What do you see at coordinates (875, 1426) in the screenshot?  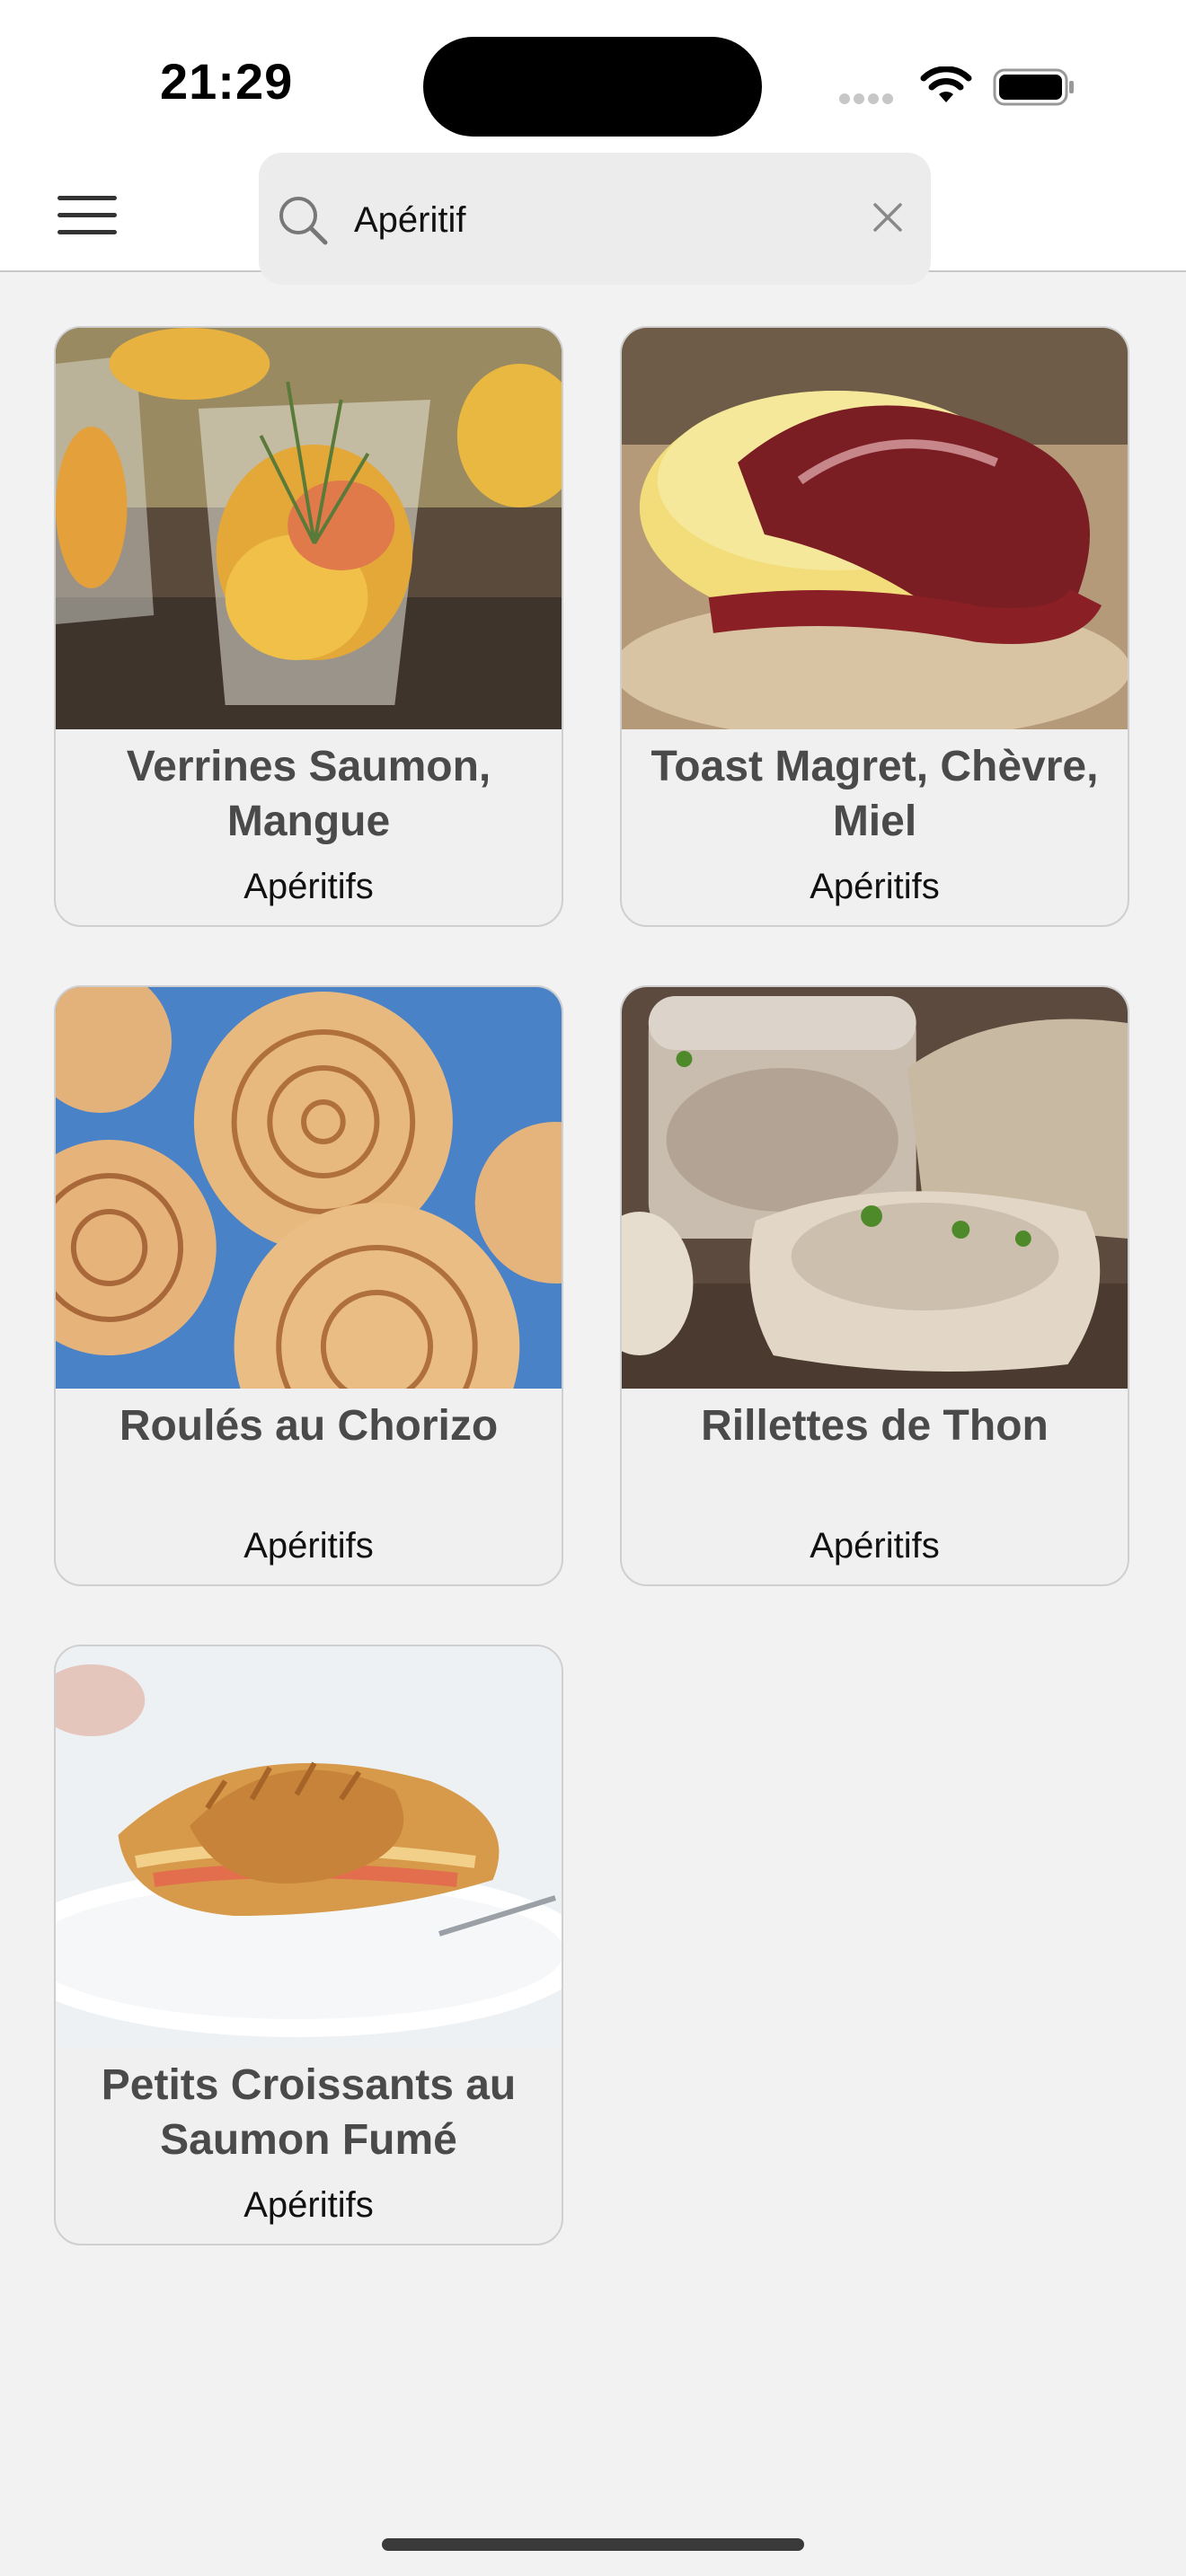 I see `recipe-title: Rillettes de Thon` at bounding box center [875, 1426].